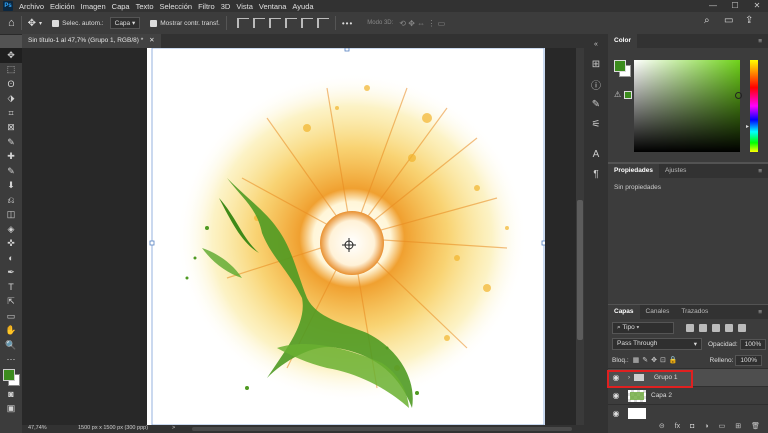 The width and height of the screenshot is (768, 433). I want to click on brush-tool-icon: ✎, so click(11, 171).